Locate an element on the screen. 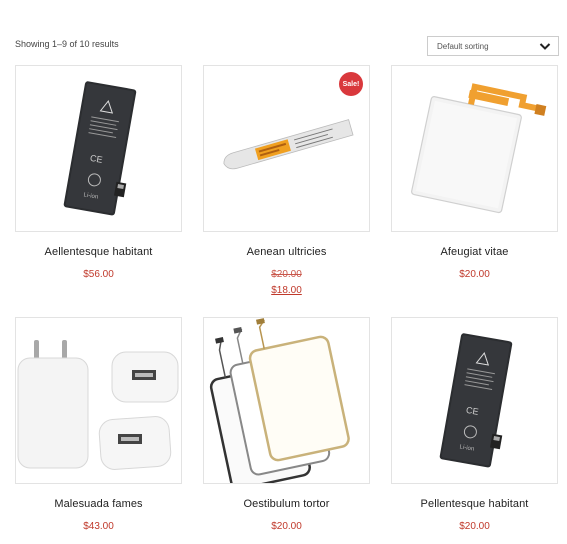 Image resolution: width=567 pixels, height=544 pixels. touch-screen-icon is located at coordinates (279, 400).